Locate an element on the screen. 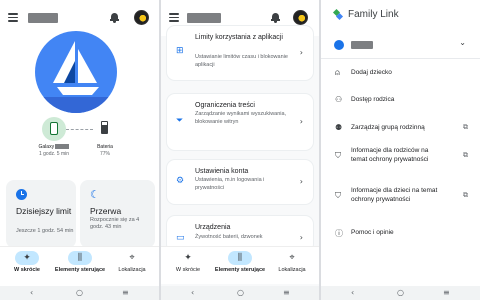 The height and width of the screenshot is (300, 480). parent-access-icon: ⚇ is located at coordinates (339, 99).